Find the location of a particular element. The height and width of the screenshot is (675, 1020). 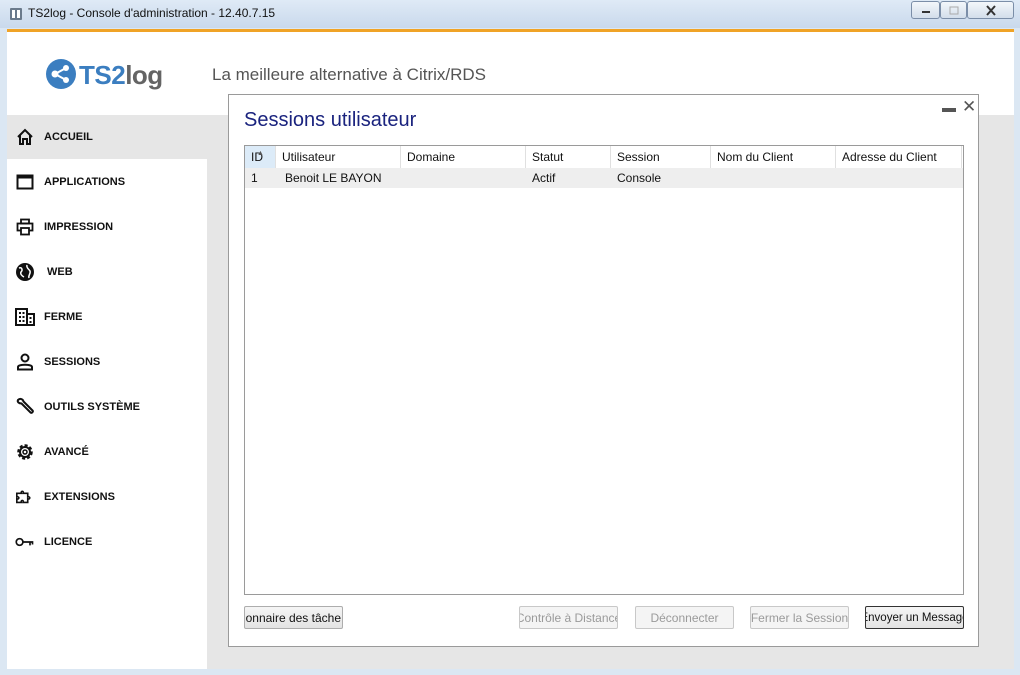

cell-utilisateur: Benoit LE BAYON is located at coordinates (333, 178).